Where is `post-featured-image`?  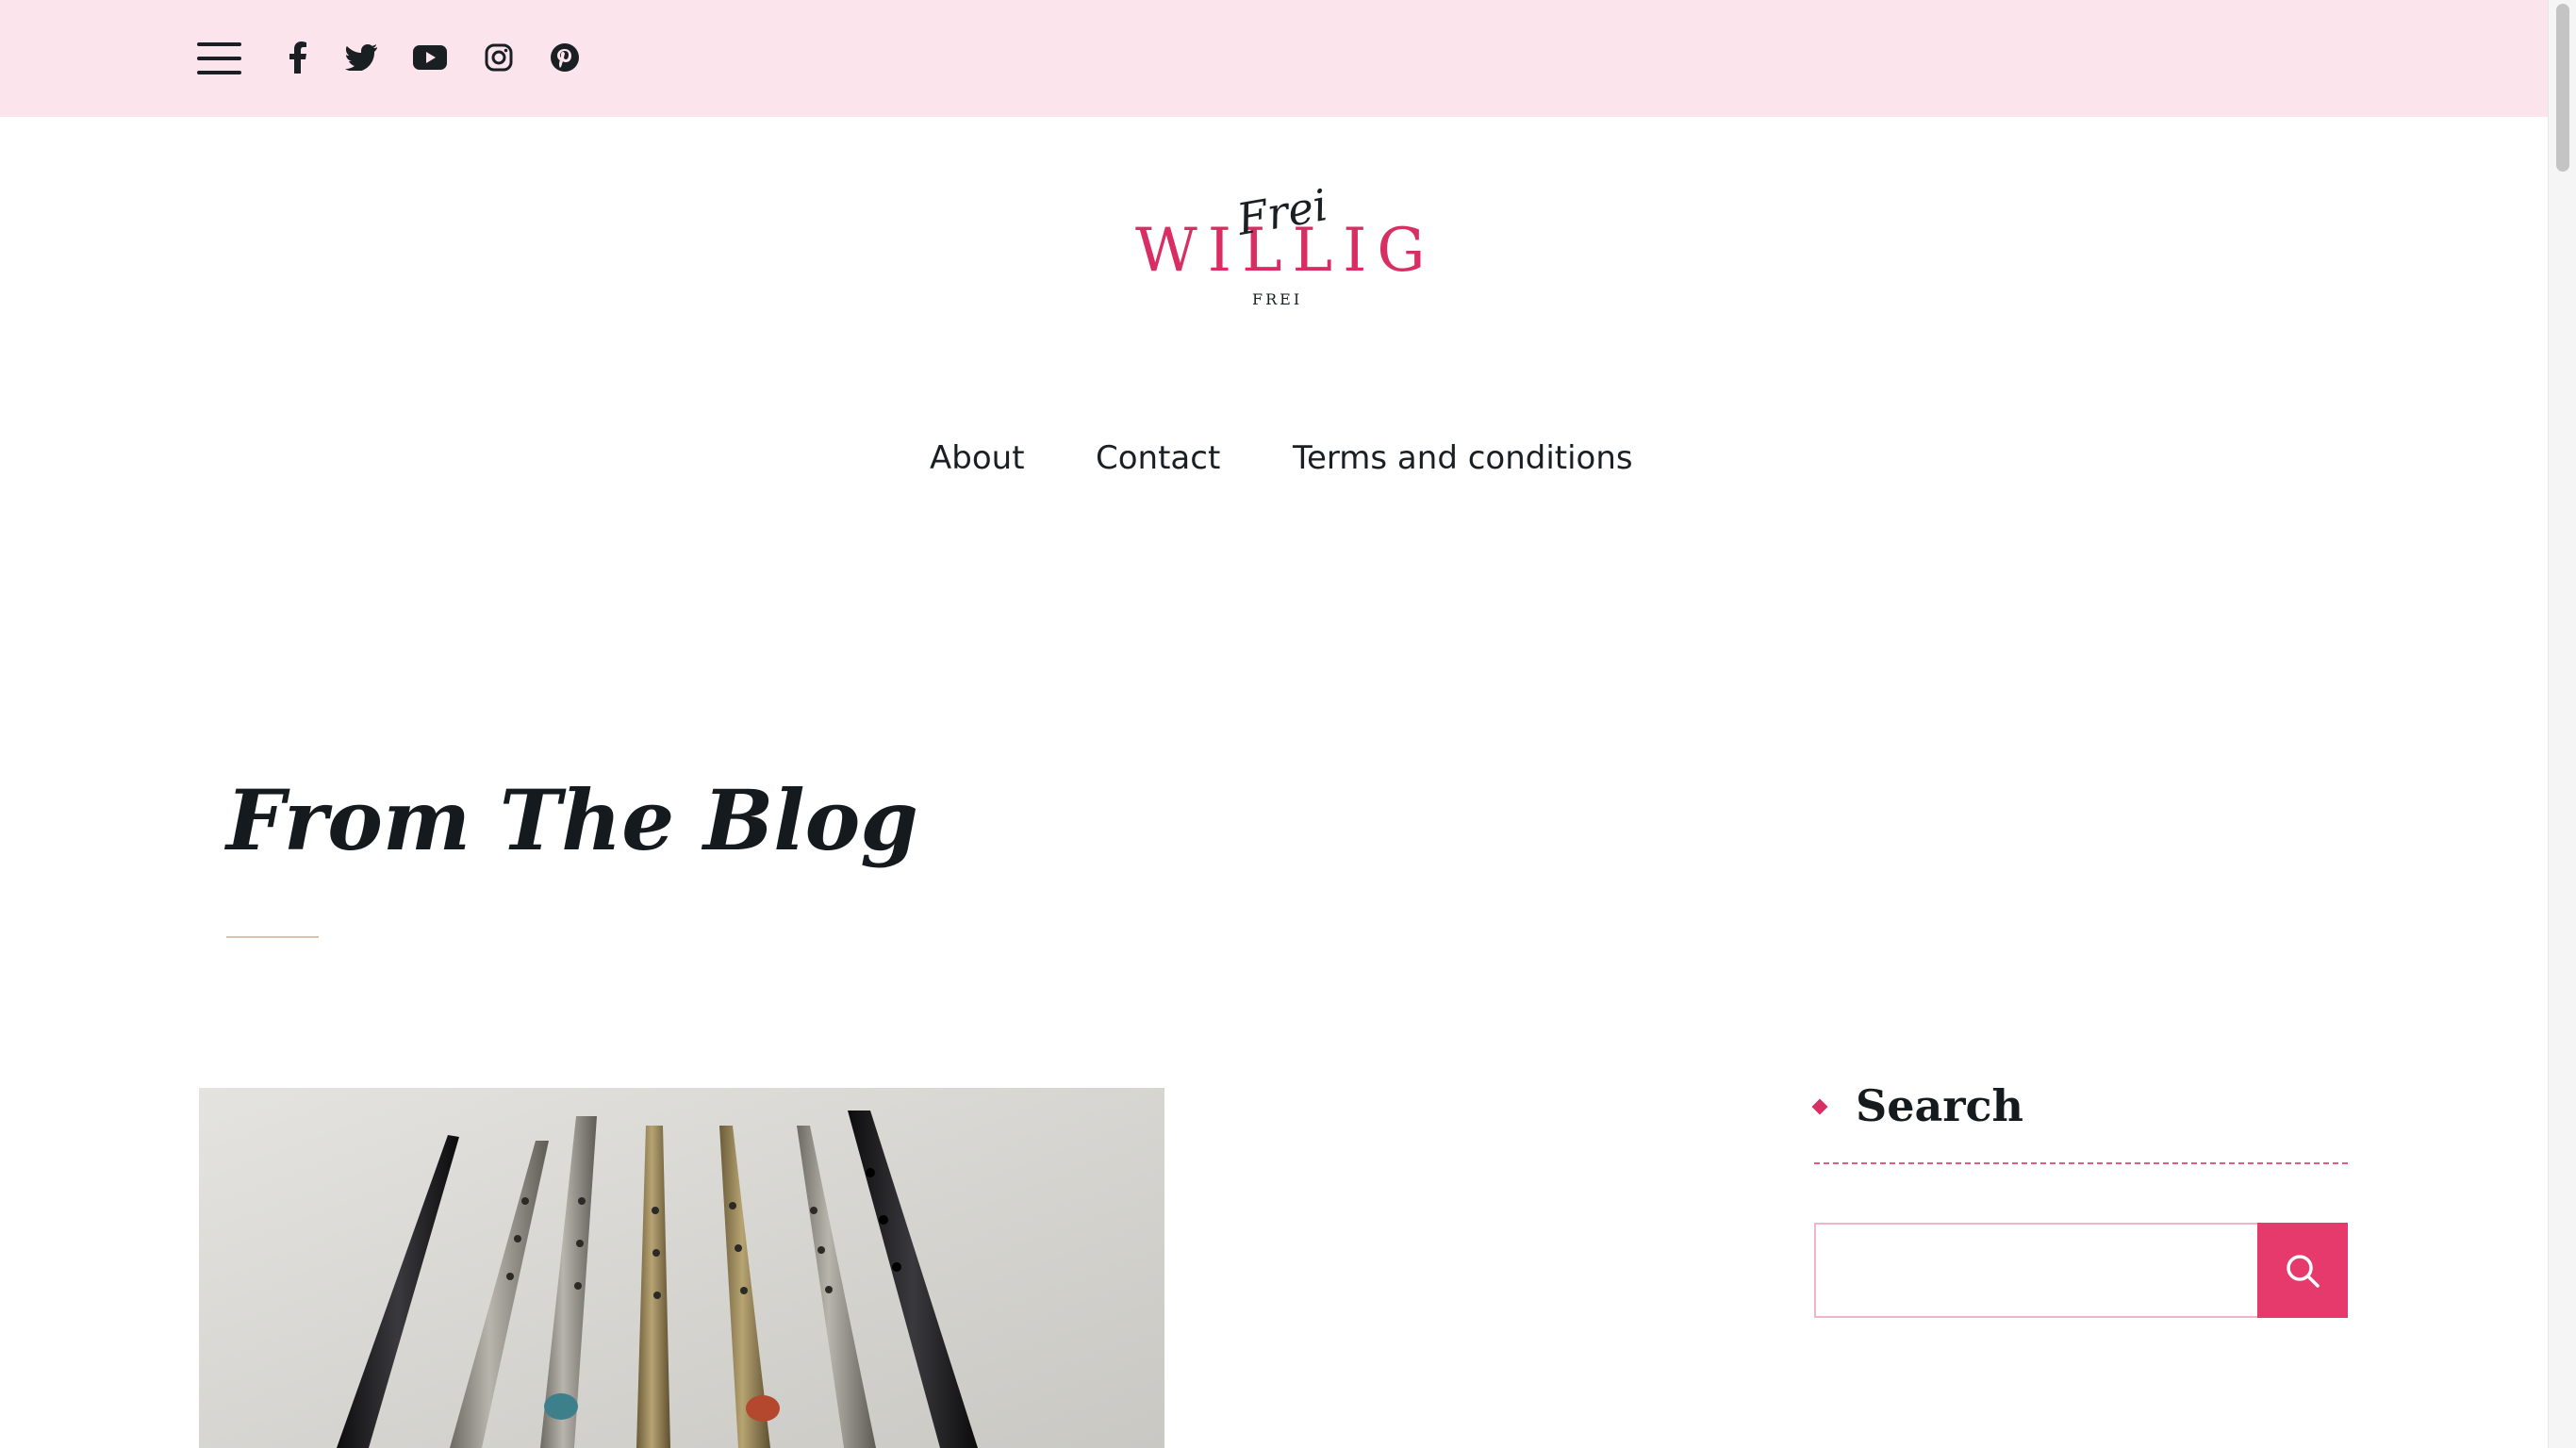
post-featured-image is located at coordinates (681, 1268).